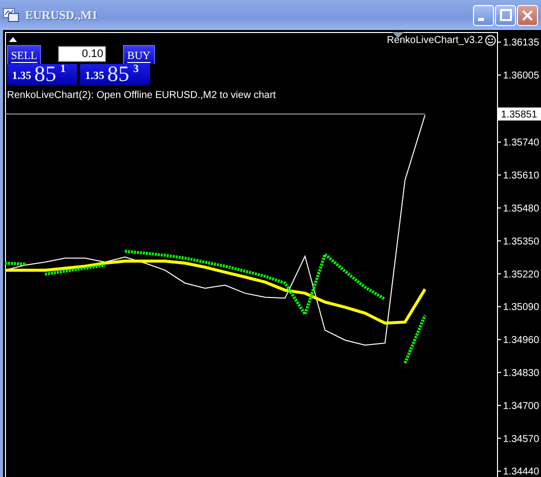 This screenshot has height=477, width=541. Describe the element at coordinates (519, 114) in the screenshot. I see `price-label: 1.35851` at that location.